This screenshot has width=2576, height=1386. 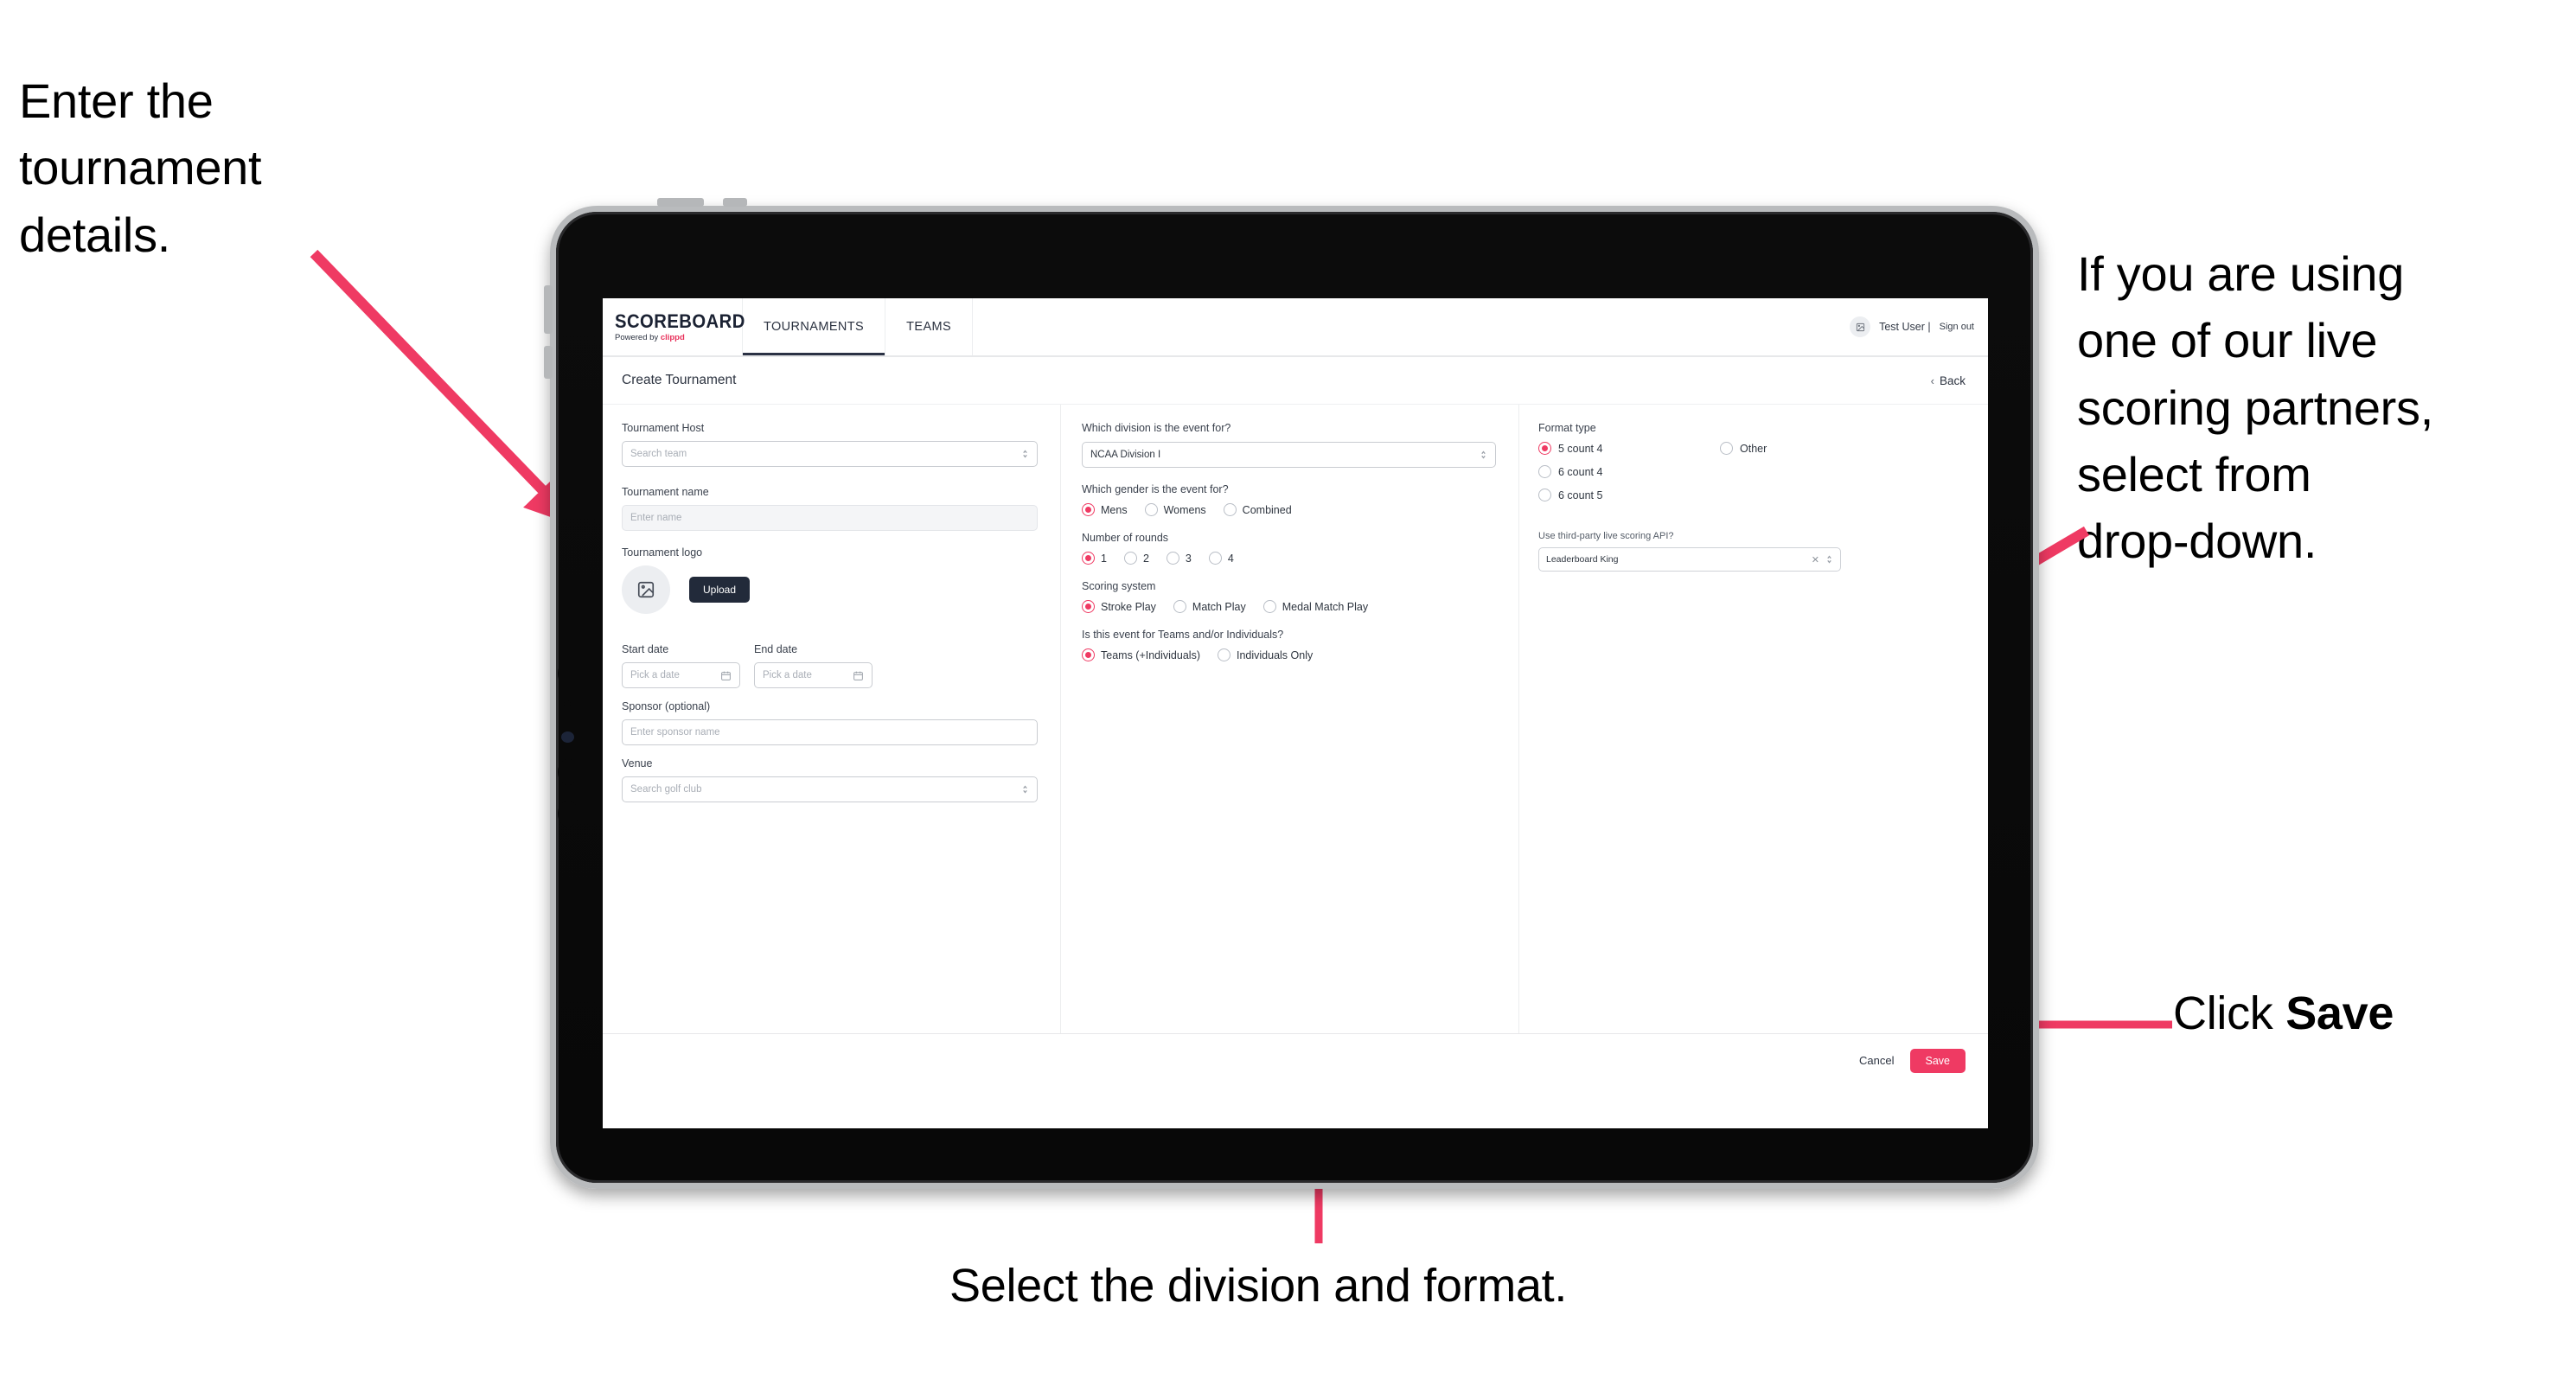 I want to click on sponsor-label: Sponsor (optional), so click(x=667, y=706).